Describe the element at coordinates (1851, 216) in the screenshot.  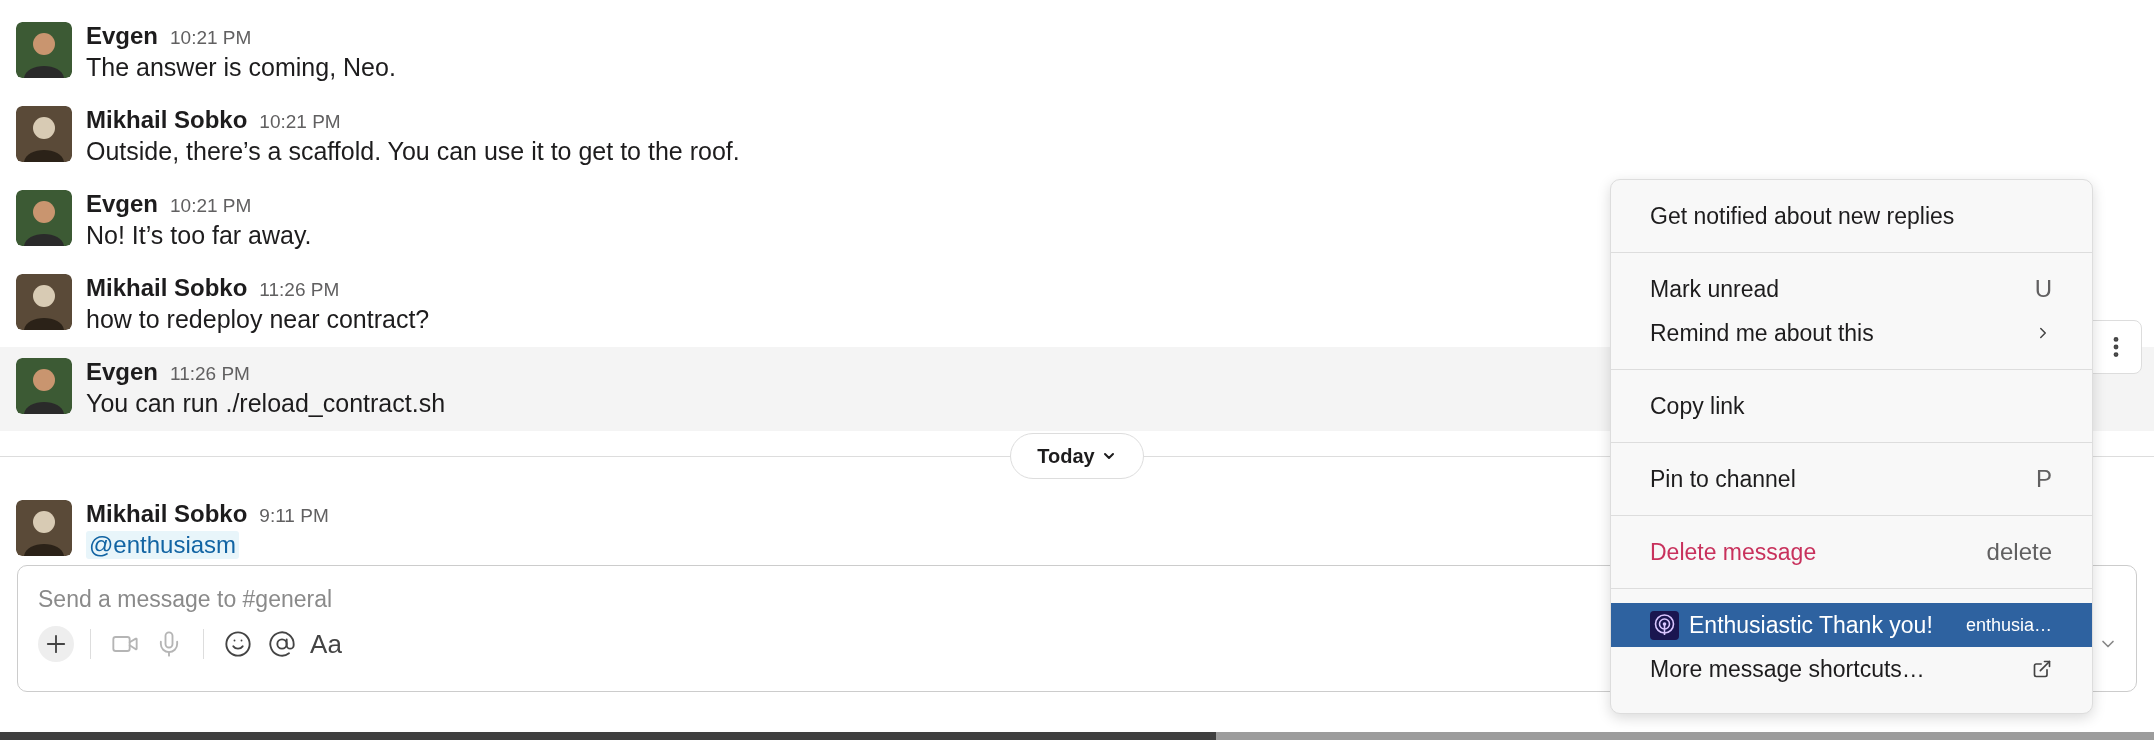
I see `menu-item: Get notified about new replies` at that location.